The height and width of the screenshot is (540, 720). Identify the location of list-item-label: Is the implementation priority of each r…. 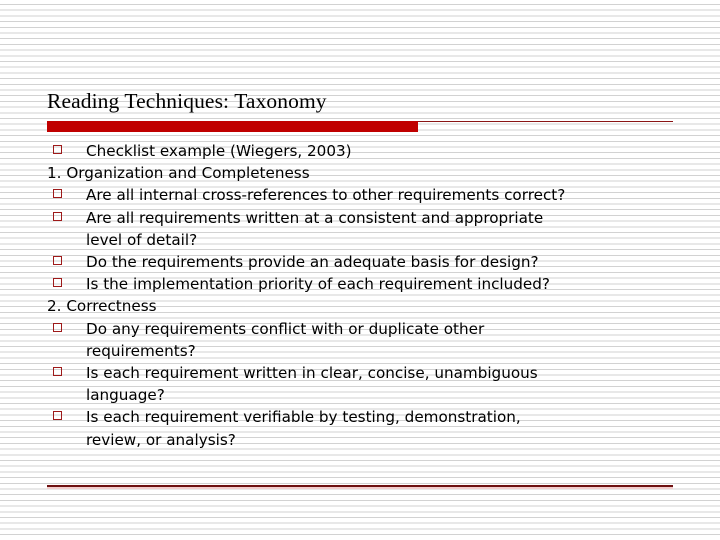
(318, 284).